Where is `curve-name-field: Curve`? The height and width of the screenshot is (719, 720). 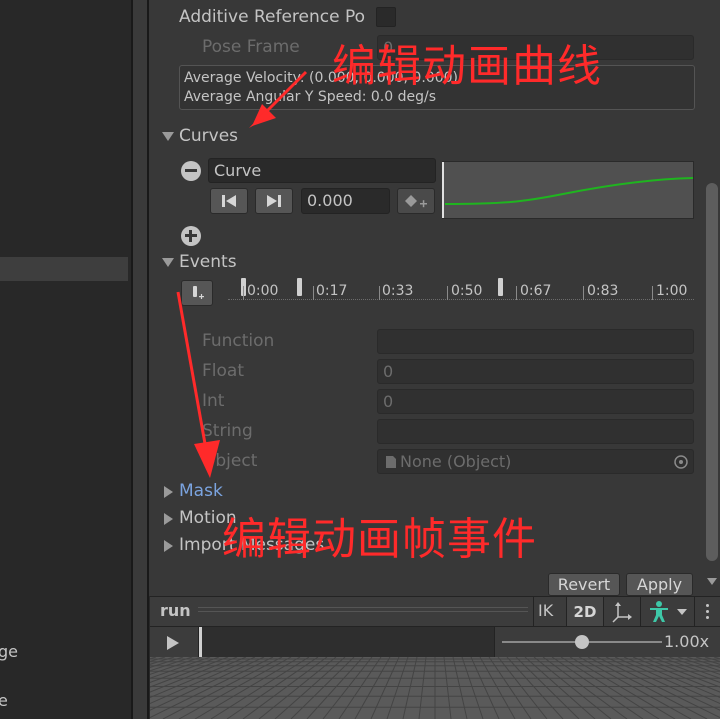 curve-name-field: Curve is located at coordinates (322, 170).